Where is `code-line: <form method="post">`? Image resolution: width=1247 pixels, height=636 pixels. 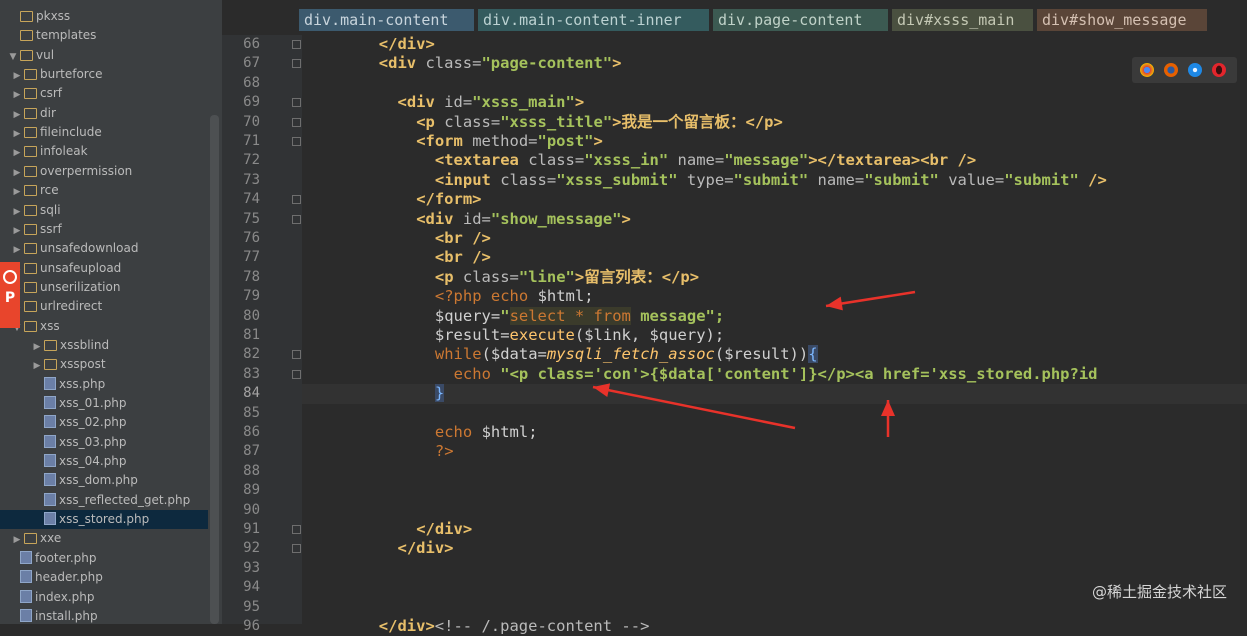
code-line: <form method="post"> is located at coordinates (509, 141).